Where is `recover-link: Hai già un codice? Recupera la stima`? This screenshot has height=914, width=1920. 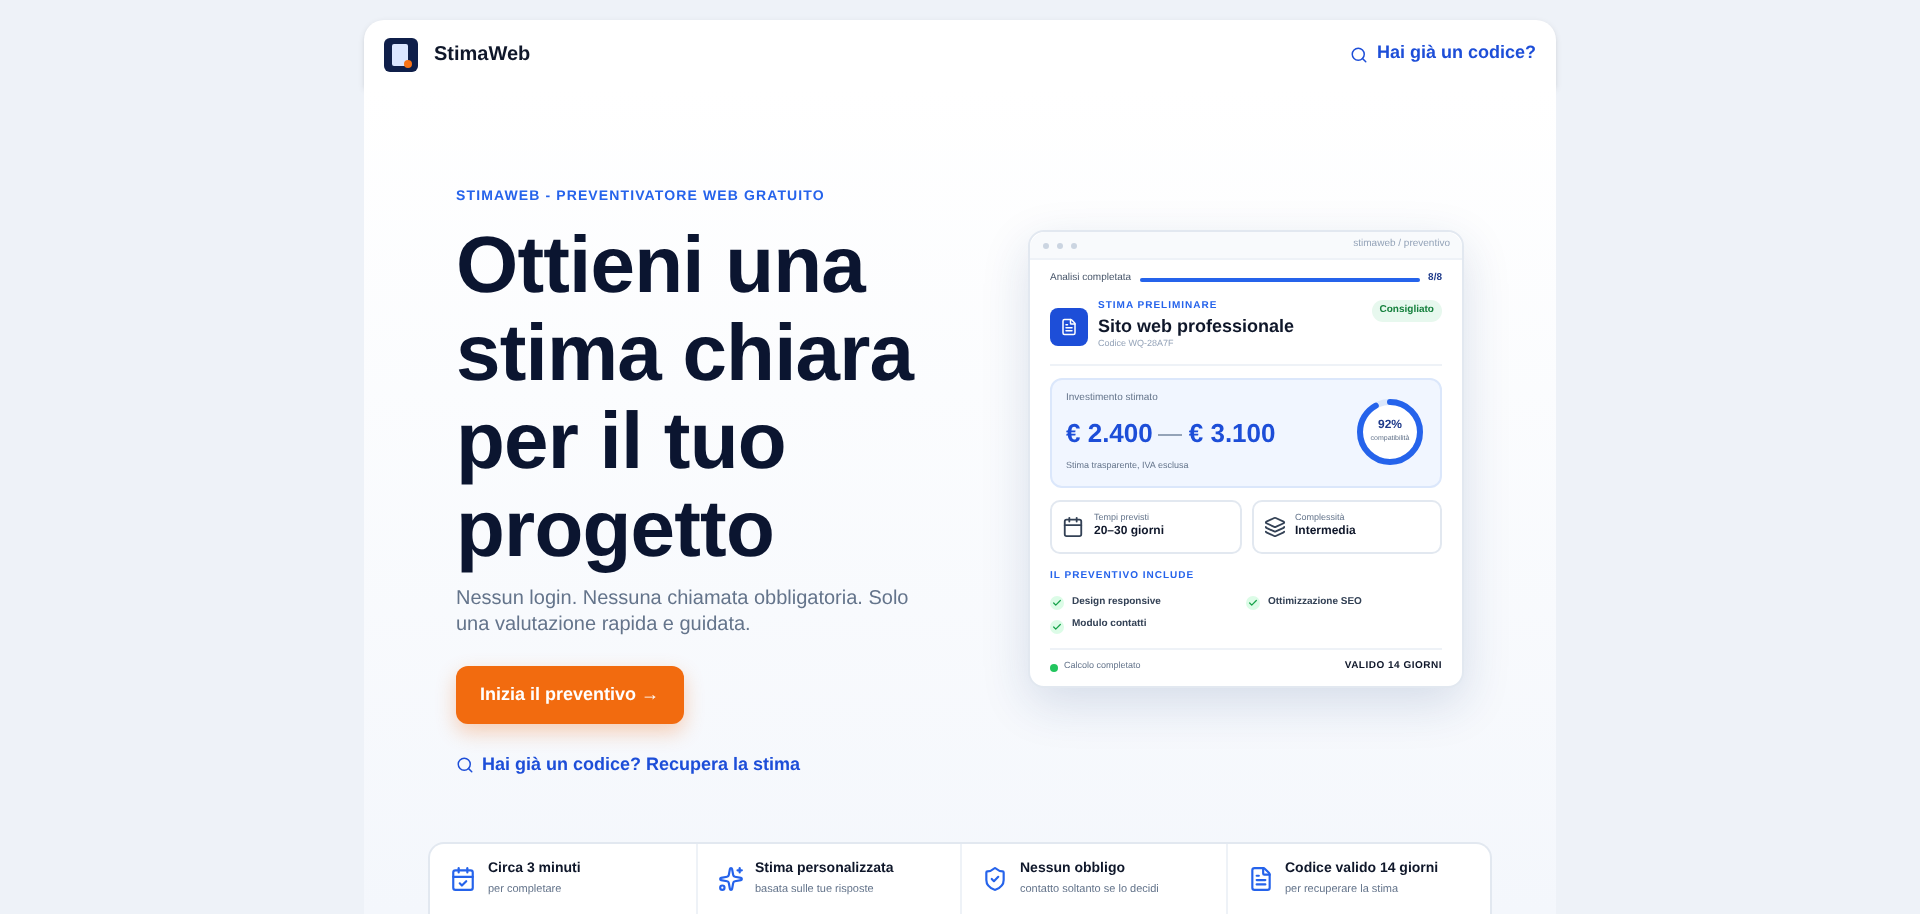
recover-link: Hai già un codice? Recupera la stima is located at coordinates (628, 765).